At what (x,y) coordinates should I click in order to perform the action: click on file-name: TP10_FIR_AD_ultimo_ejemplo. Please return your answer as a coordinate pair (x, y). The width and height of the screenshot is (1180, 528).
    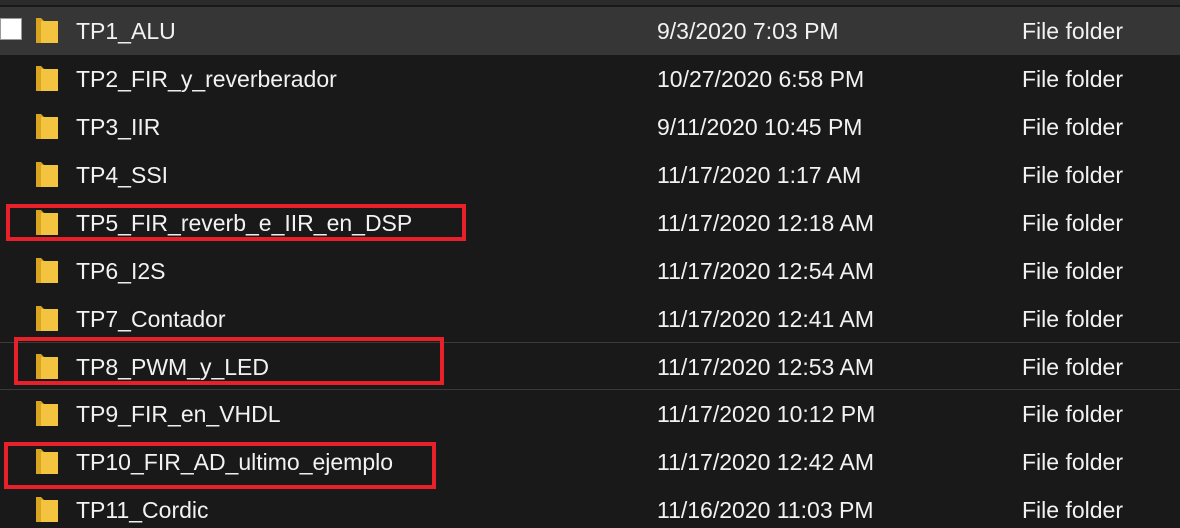
    Looking at the image, I should click on (235, 462).